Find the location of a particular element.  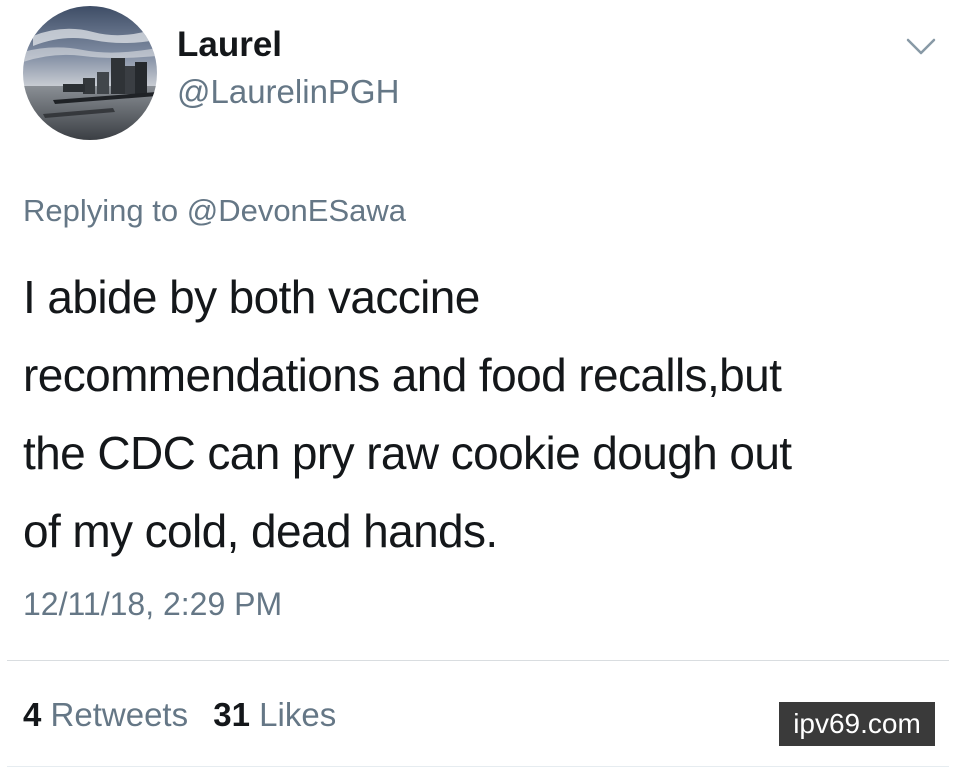

tweet-menu-button is located at coordinates (921, 47).